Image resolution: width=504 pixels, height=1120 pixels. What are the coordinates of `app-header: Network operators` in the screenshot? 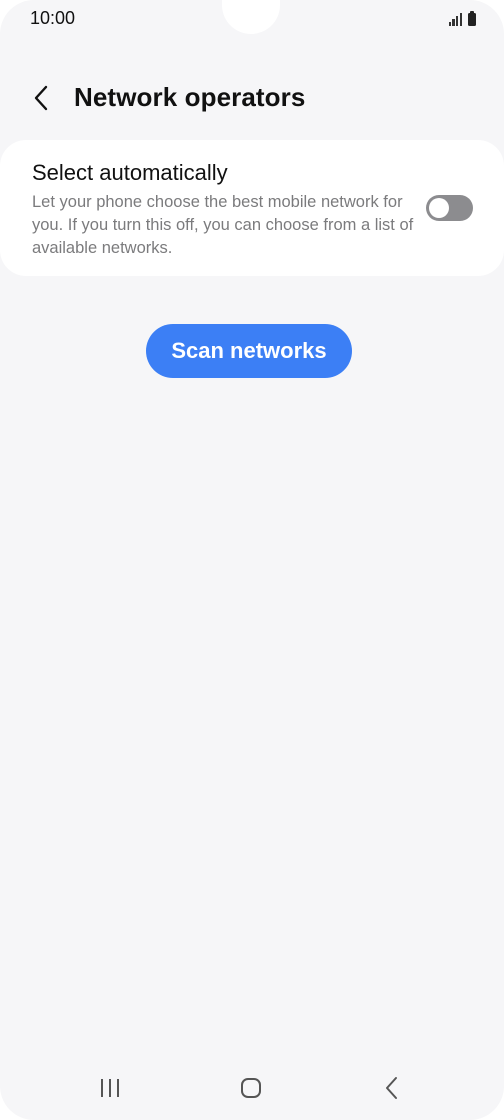 It's located at (252, 98).